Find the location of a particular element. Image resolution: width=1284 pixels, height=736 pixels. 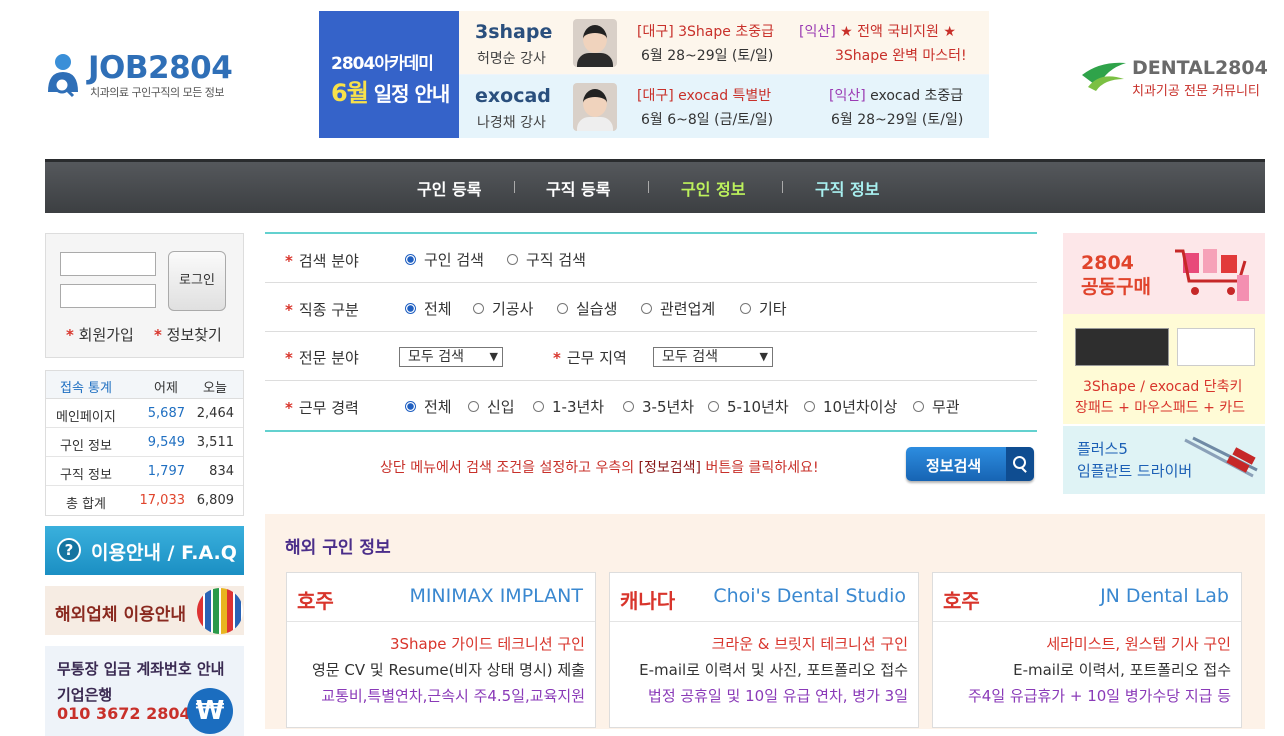

dental2804-link: DENTAL2804 치과기공 전문 커뮤니티 is located at coordinates (1174, 77).